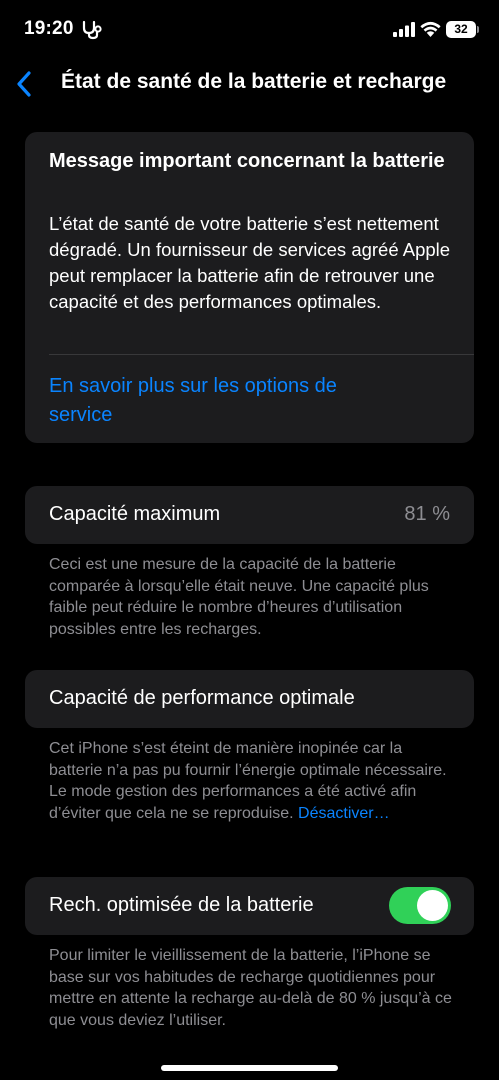 The width and height of the screenshot is (499, 1080). I want to click on chevron-left-icon, so click(24, 84).